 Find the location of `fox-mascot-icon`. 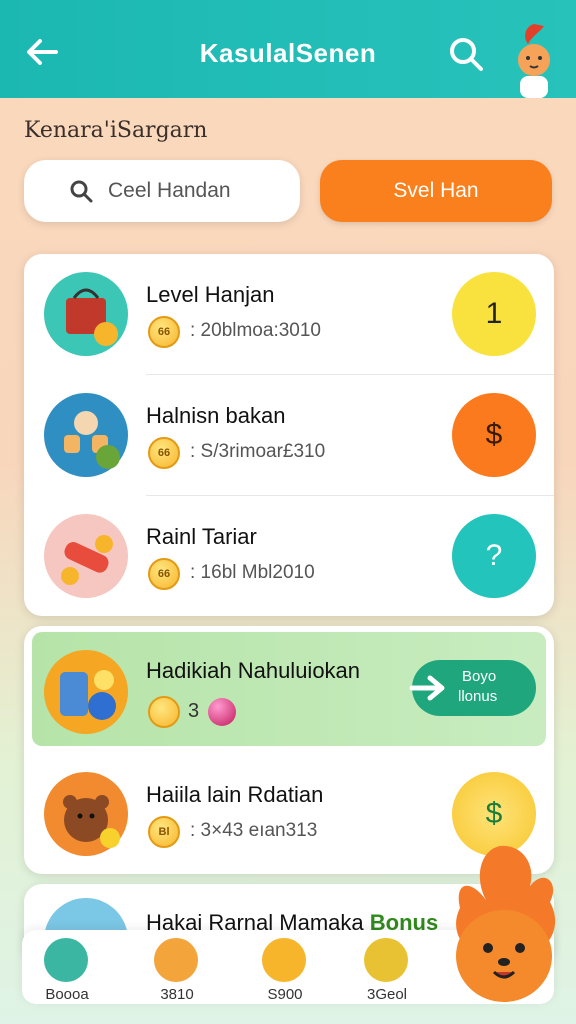

fox-mascot-icon is located at coordinates (504, 923).